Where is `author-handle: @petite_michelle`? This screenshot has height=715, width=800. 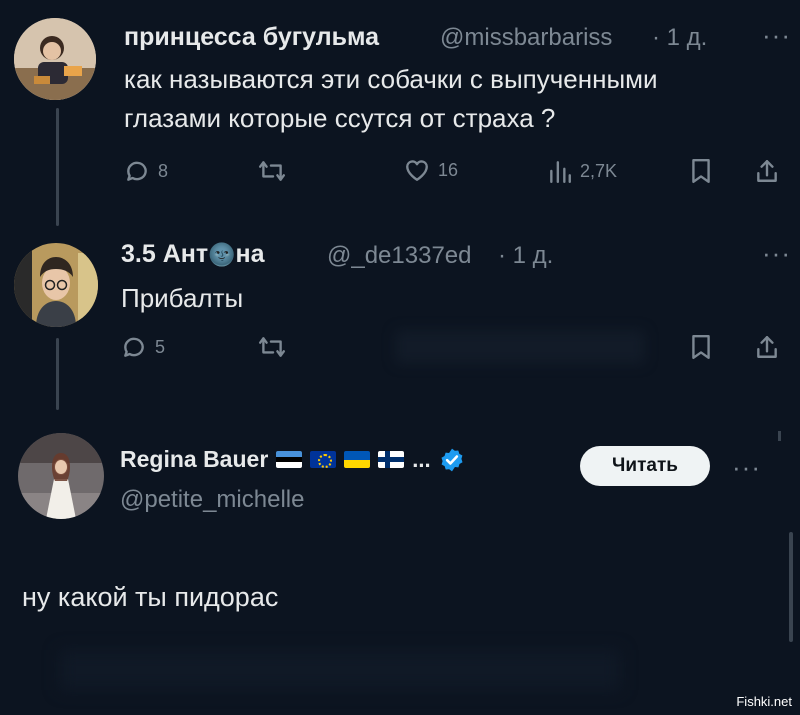 author-handle: @petite_michelle is located at coordinates (212, 500).